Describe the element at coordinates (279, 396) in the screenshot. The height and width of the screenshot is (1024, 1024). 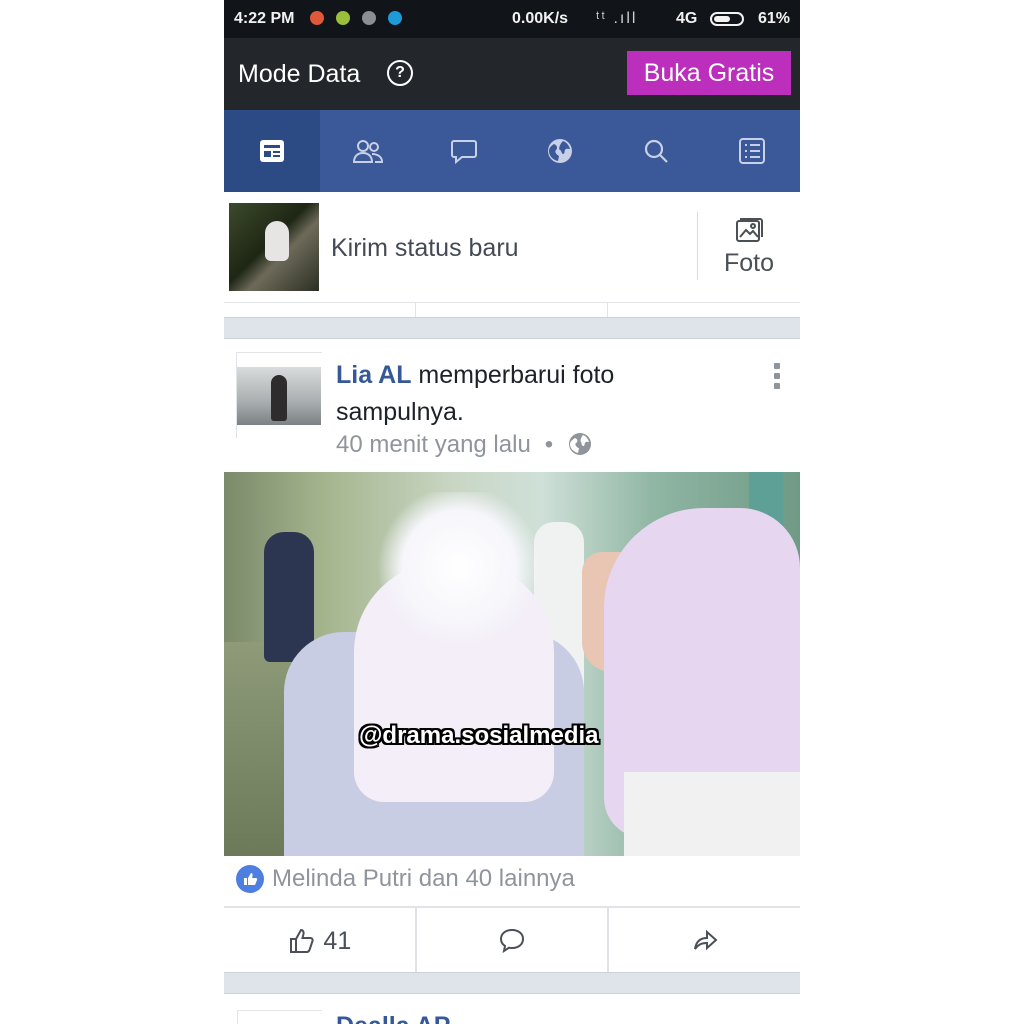
I see `author-avatar` at that location.